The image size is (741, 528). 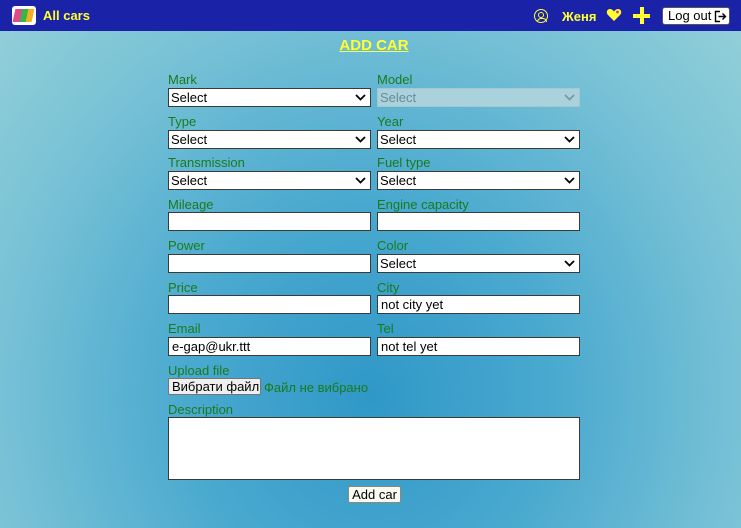 I want to click on type-label: Type, so click(x=182, y=121).